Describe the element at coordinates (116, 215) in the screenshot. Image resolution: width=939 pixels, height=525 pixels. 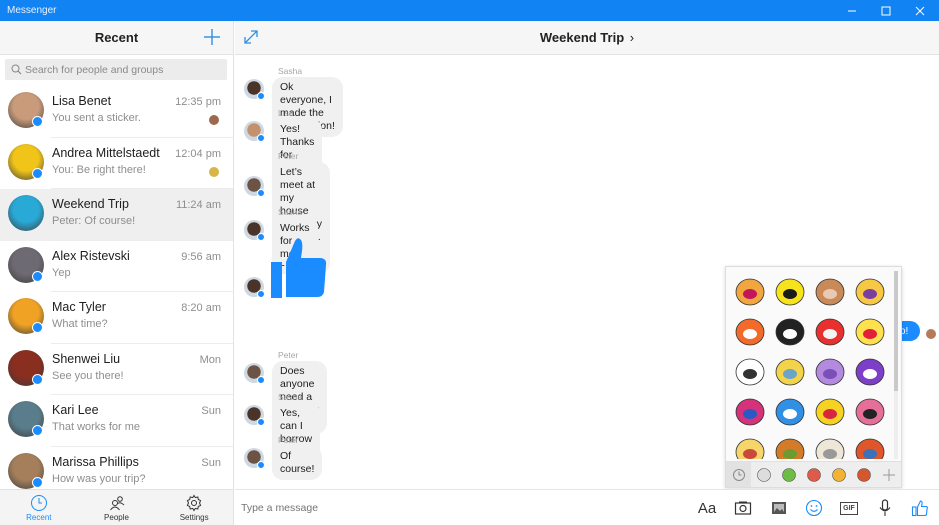
I see `conversation-item: Weekend Trip Peter: Of course! 11:24 am` at that location.